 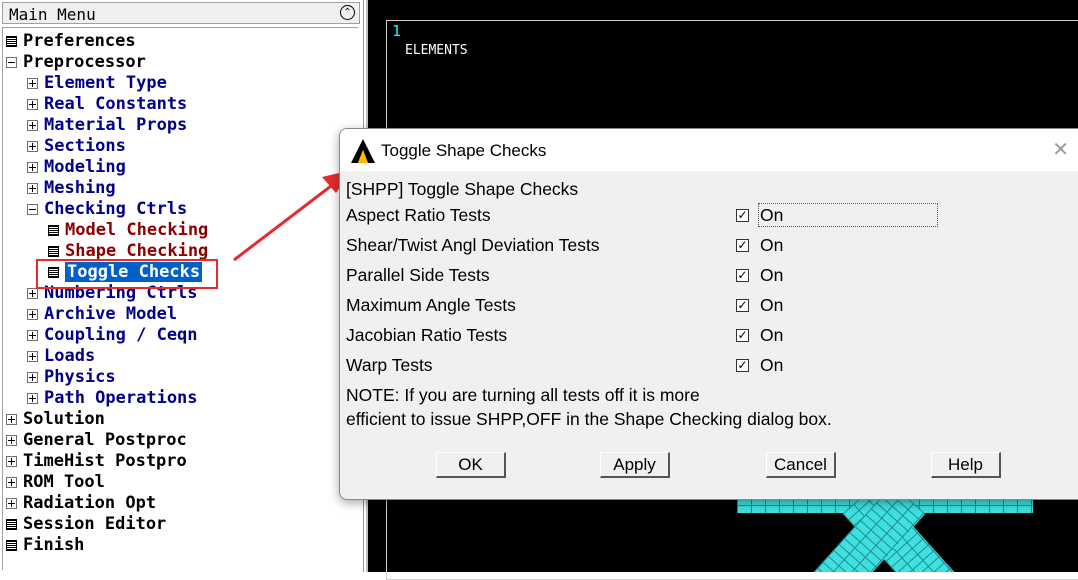 I want to click on menu-item-general-postproc: General Postproc, so click(x=96, y=440).